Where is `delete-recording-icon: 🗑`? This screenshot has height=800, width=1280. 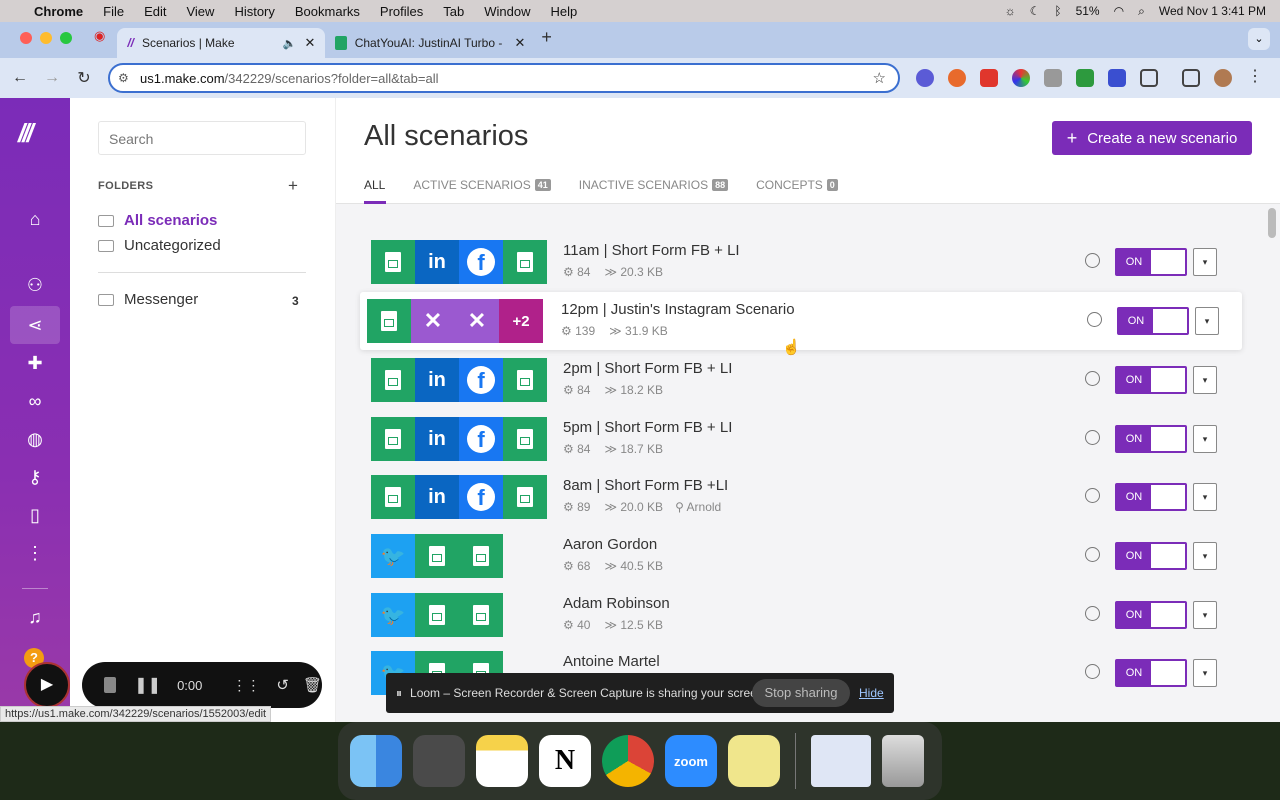 delete-recording-icon: 🗑 is located at coordinates (312, 685).